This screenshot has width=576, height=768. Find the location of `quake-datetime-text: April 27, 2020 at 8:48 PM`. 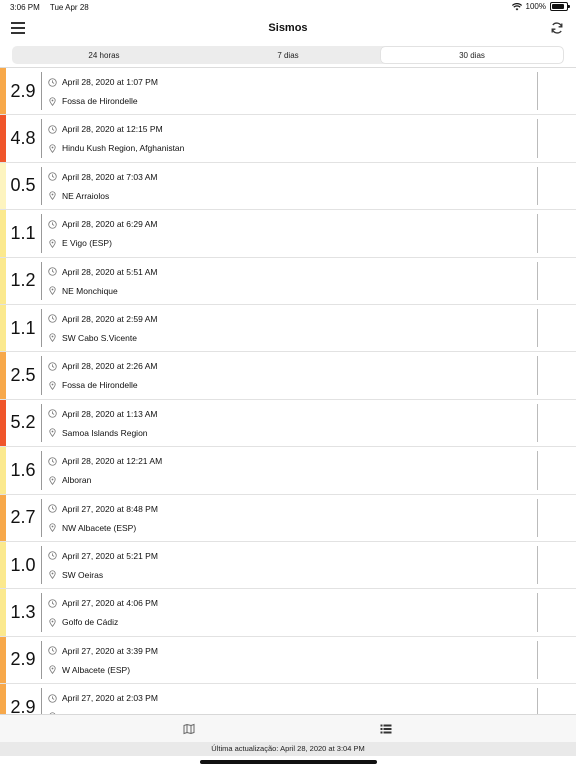

quake-datetime-text: April 27, 2020 at 8:48 PM is located at coordinates (110, 508).